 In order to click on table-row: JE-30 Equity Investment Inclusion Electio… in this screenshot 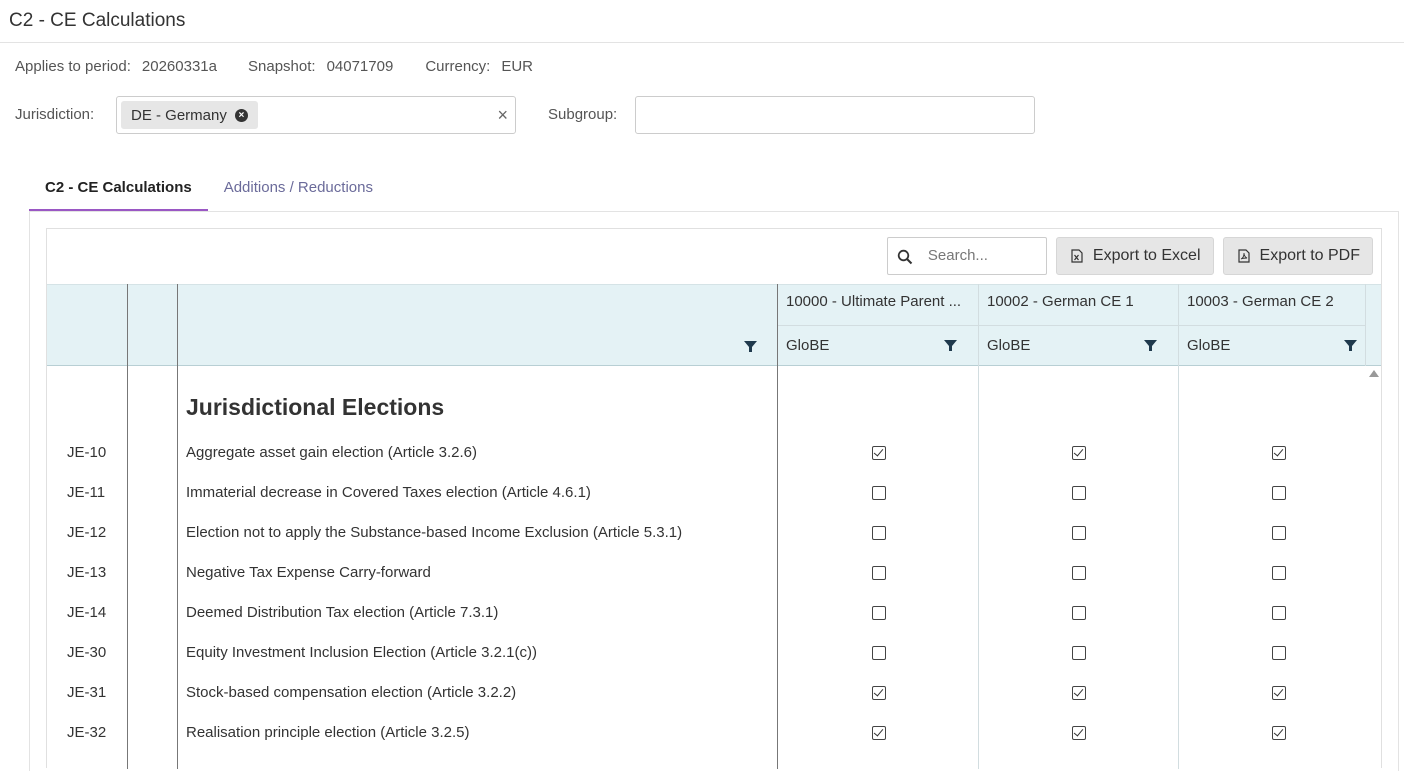, I will do `click(706, 654)`.